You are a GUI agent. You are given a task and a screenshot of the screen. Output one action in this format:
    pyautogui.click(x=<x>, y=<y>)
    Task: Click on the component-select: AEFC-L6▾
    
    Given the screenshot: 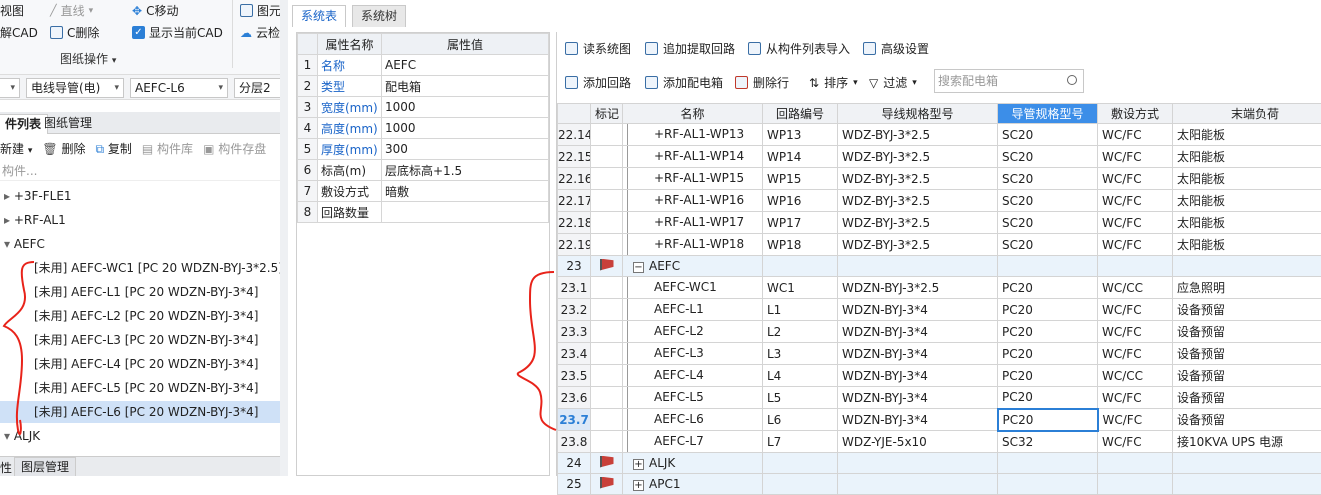 What is the action you would take?
    pyautogui.click(x=179, y=88)
    